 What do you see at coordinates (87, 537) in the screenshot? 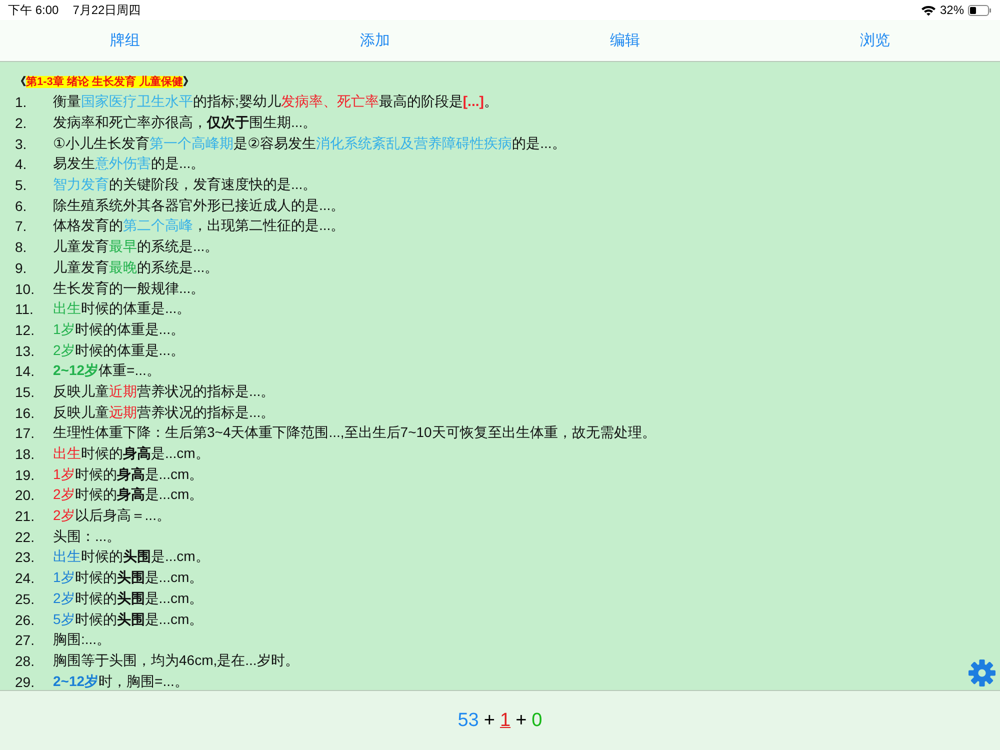
I see `card-question: 头围：...。` at bounding box center [87, 537].